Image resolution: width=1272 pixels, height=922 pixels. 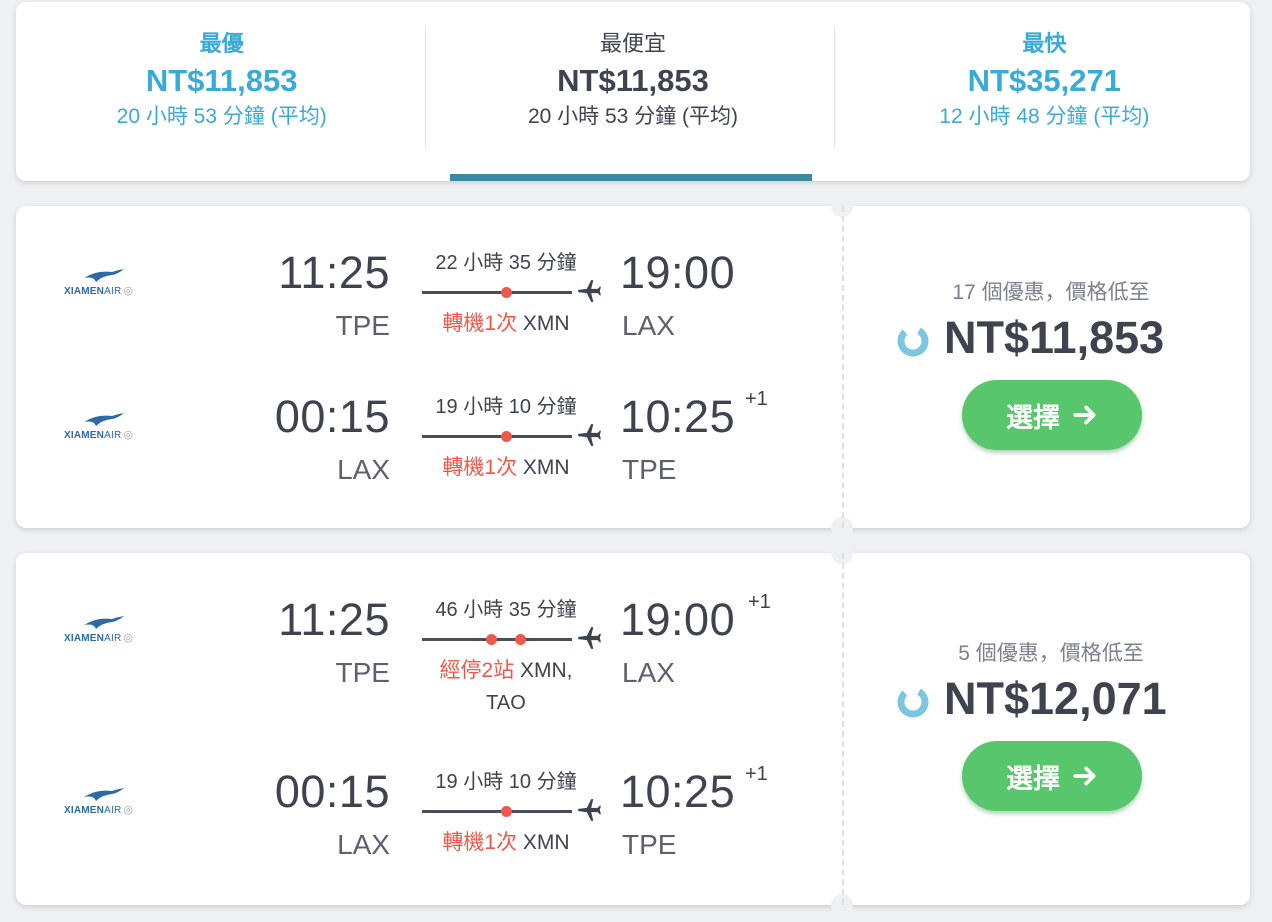 I want to click on stops-info: 經停2站 XMN, TAO, so click(x=506, y=687).